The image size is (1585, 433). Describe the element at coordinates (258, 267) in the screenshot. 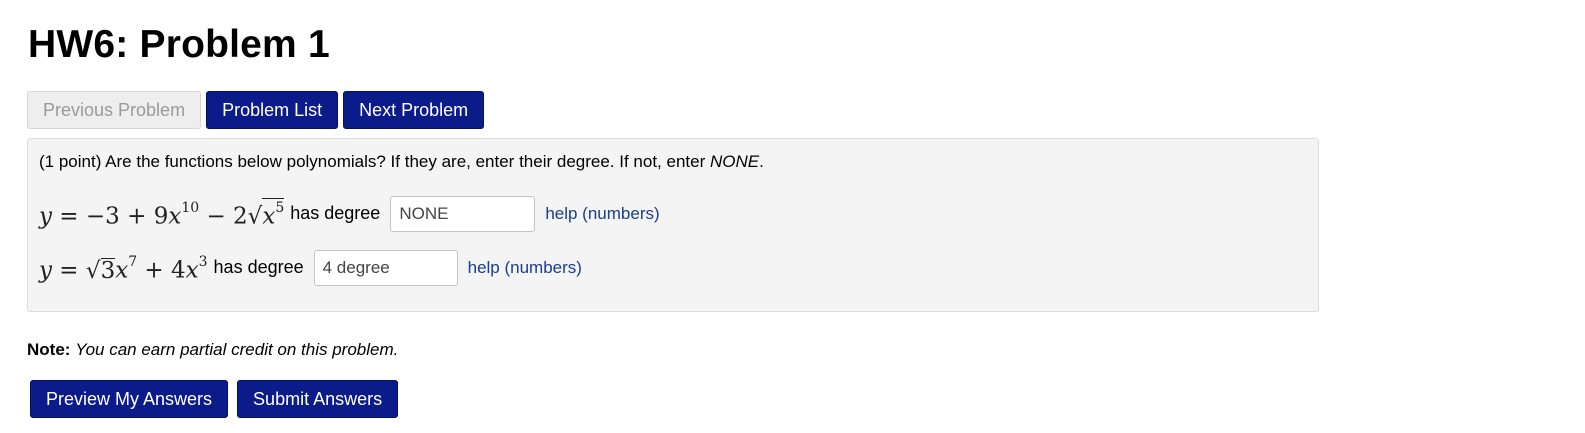

I see `has-degree-label-2: has degree` at that location.